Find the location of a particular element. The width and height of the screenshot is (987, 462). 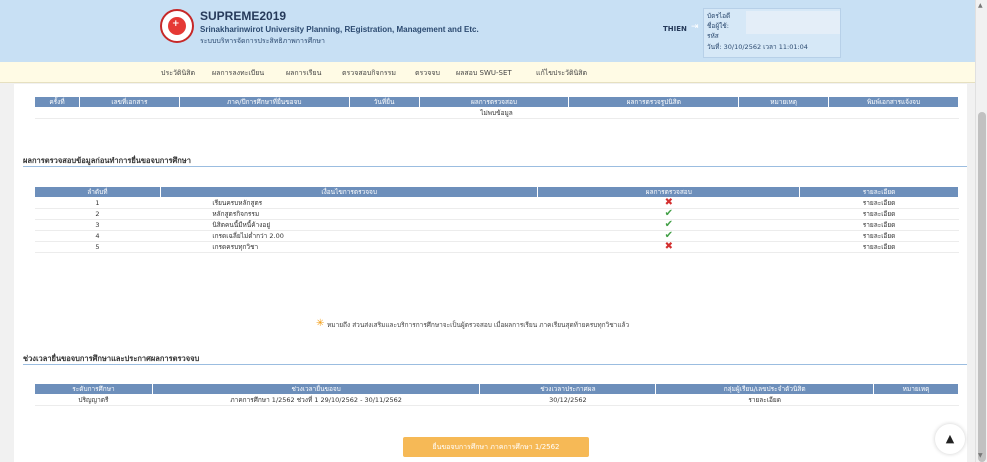

table-row: 1 เรียนครบหลักสูตร ✖ รายละเอียด is located at coordinates (496, 203).